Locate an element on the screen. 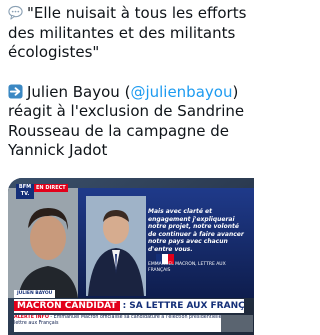 The width and height of the screenshot is (320, 335). quote-source: EMMANUEL MACRON, LETTRE AUX FRANÇAIS is located at coordinates (187, 267).